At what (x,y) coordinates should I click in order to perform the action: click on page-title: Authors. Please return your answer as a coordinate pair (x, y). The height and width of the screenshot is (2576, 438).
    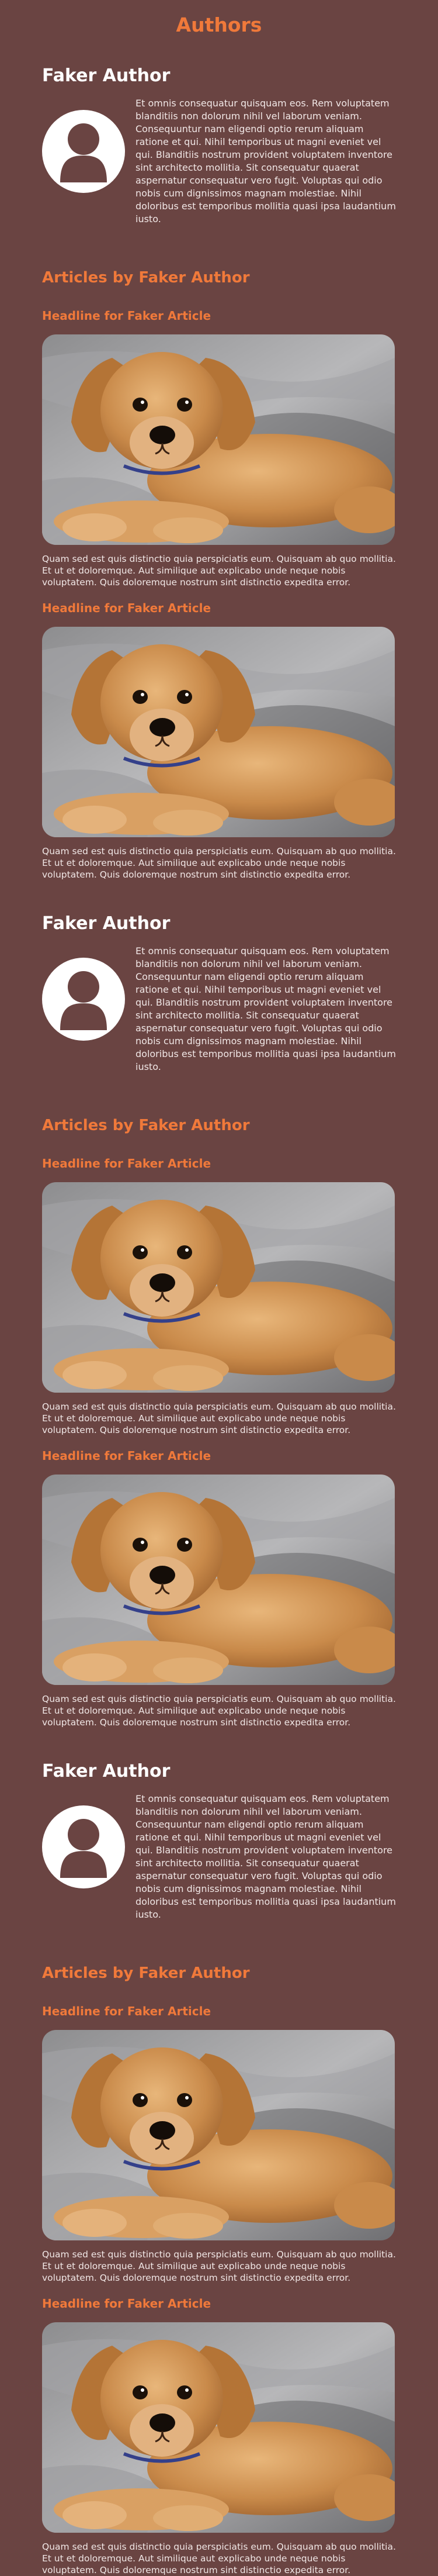
    Looking at the image, I should click on (219, 25).